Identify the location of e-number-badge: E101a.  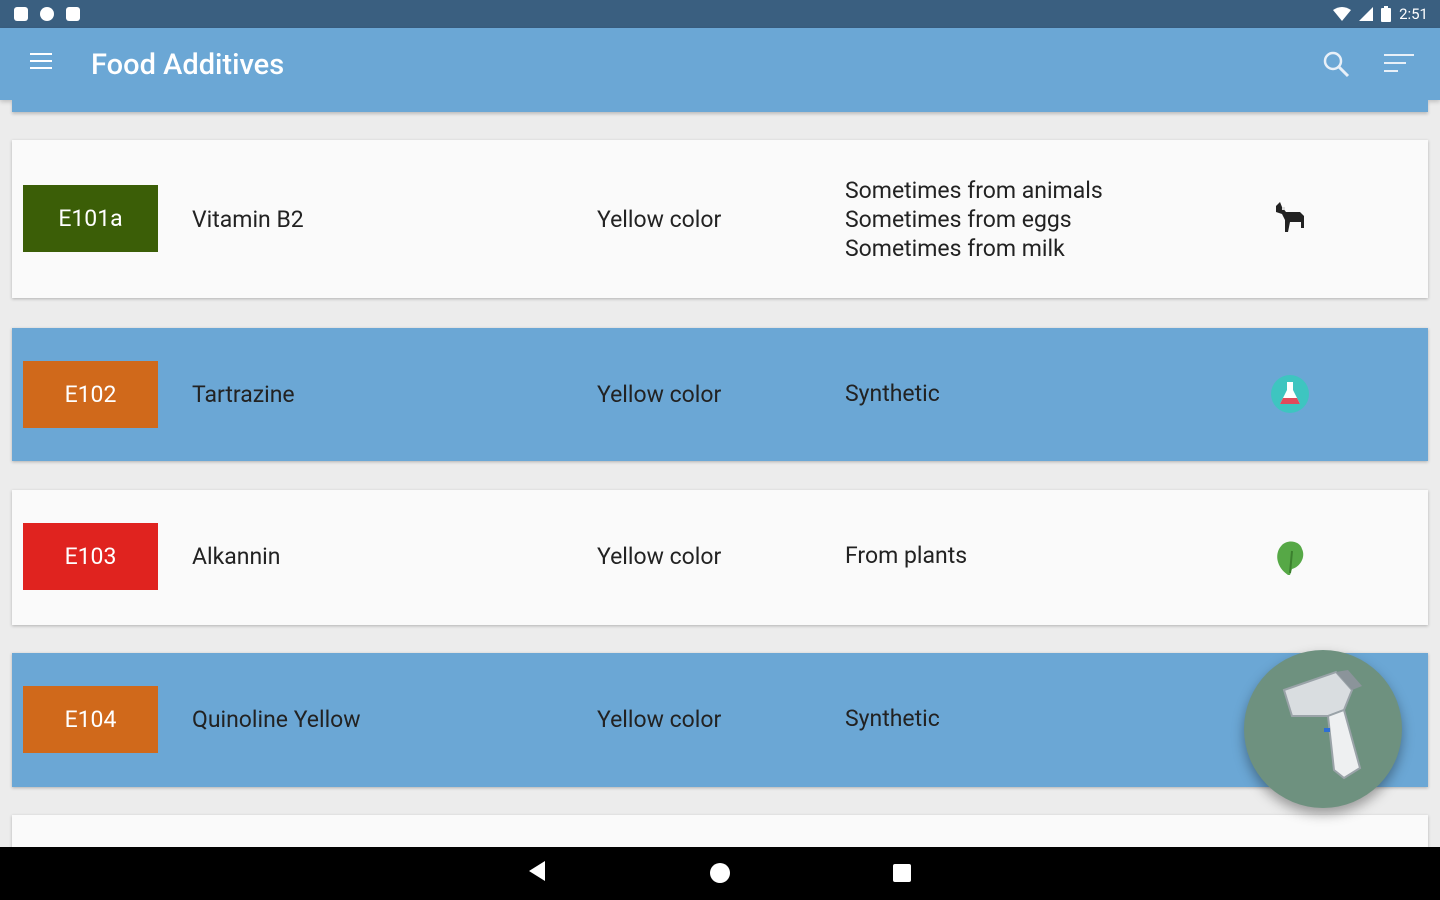
(90, 218).